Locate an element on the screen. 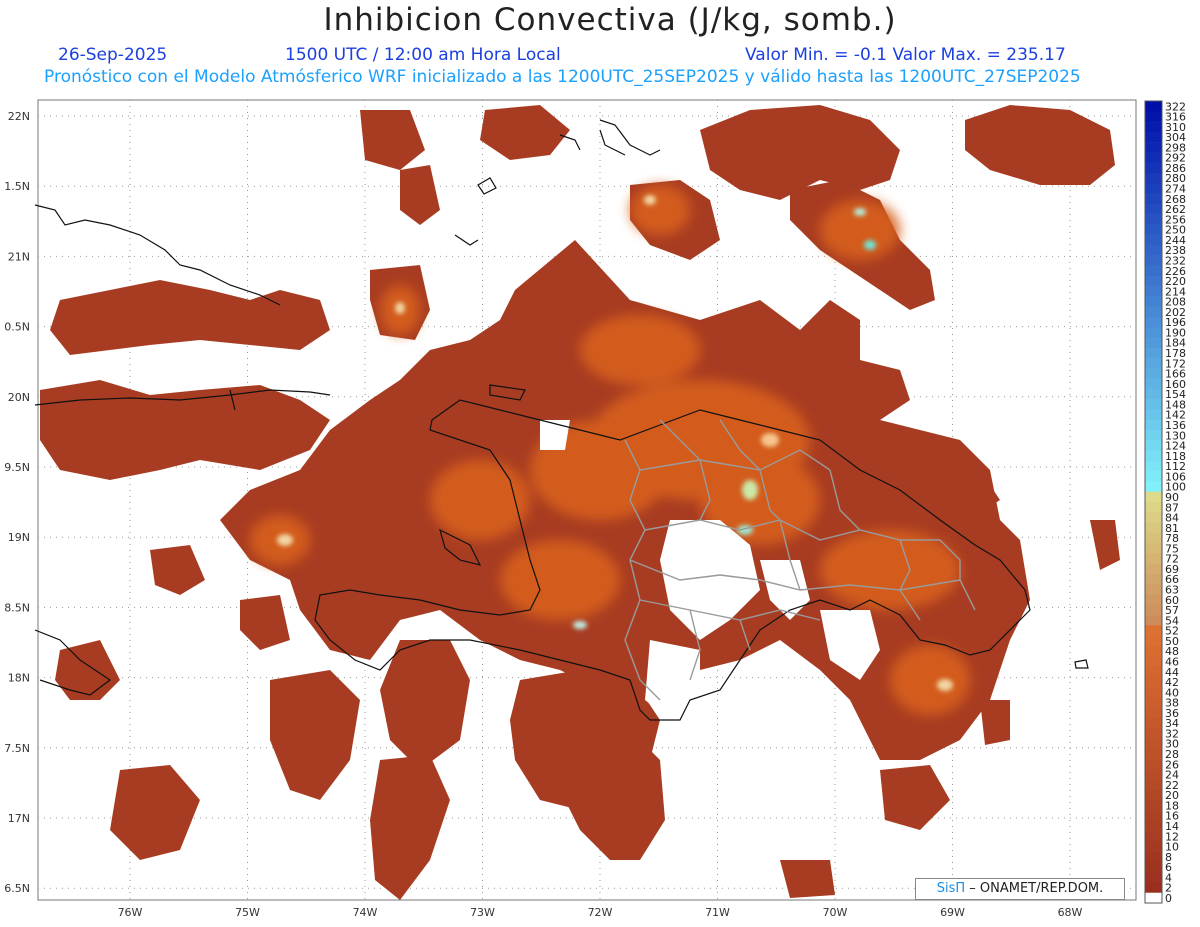  forecast-date: 26-Sep-2025 is located at coordinates (113, 55).